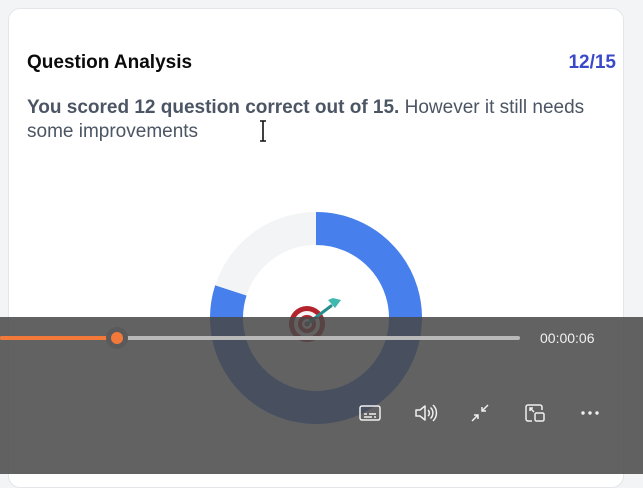 Image resolution: width=643 pixels, height=488 pixels. I want to click on exit-fullscreen-button, so click(480, 413).